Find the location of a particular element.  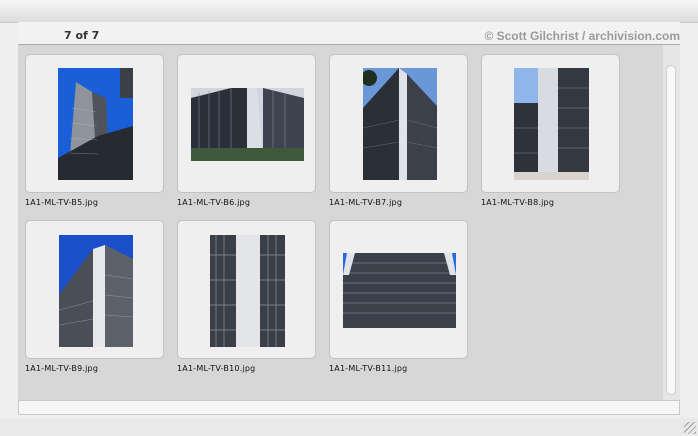

vertical-scroll-thumb is located at coordinates (671, 230).